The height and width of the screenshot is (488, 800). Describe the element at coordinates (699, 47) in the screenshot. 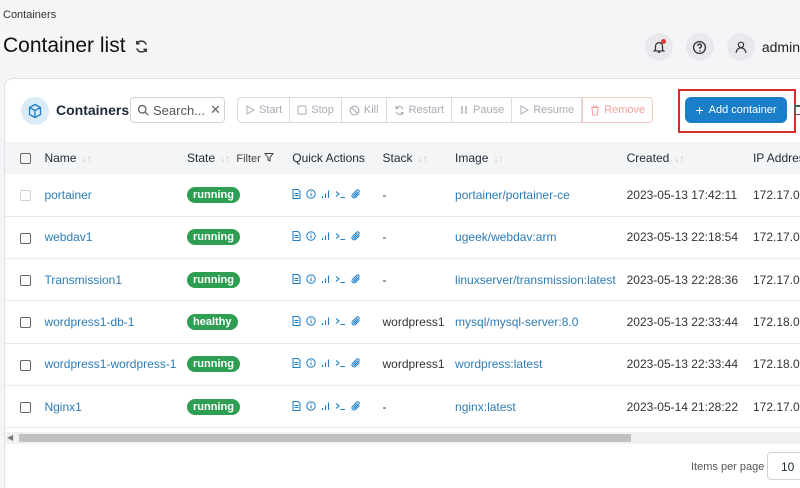

I see `help-button` at that location.